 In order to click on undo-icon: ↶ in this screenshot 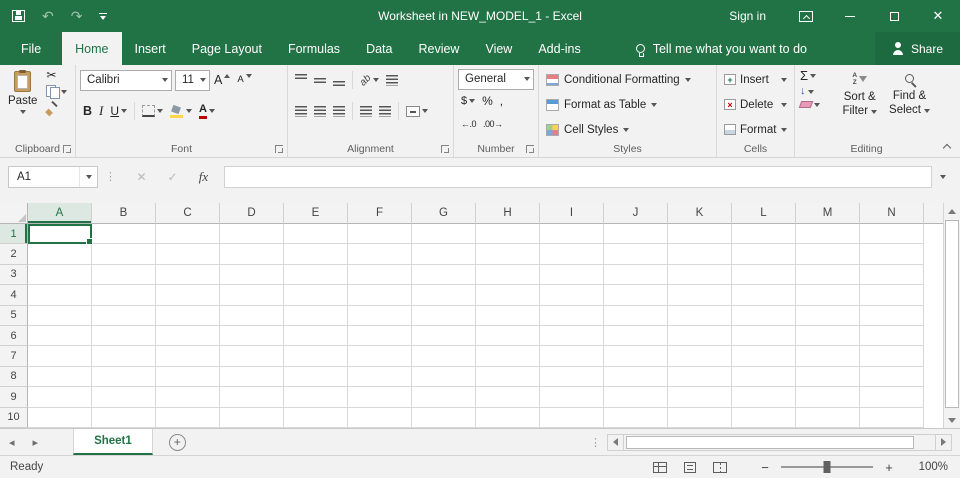, I will do `click(48, 16)`.